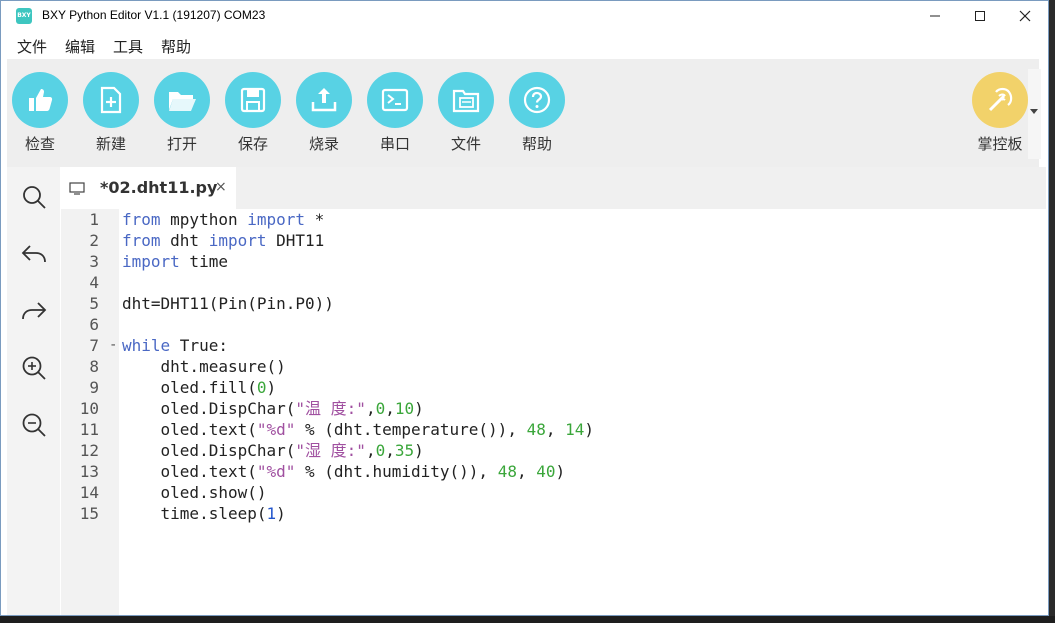 The height and width of the screenshot is (623, 1055). I want to click on maximize-button, so click(980, 16).